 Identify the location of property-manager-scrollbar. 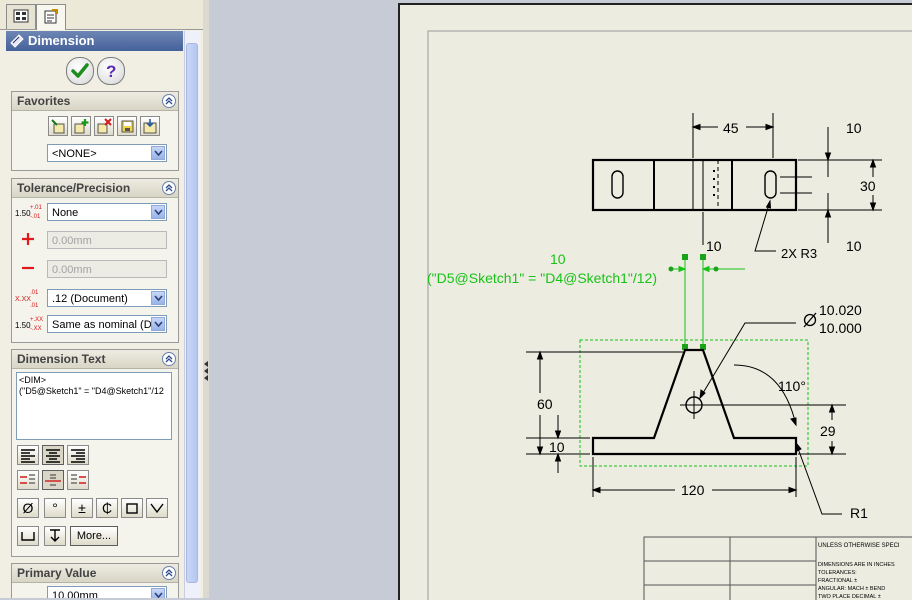
(192, 314).